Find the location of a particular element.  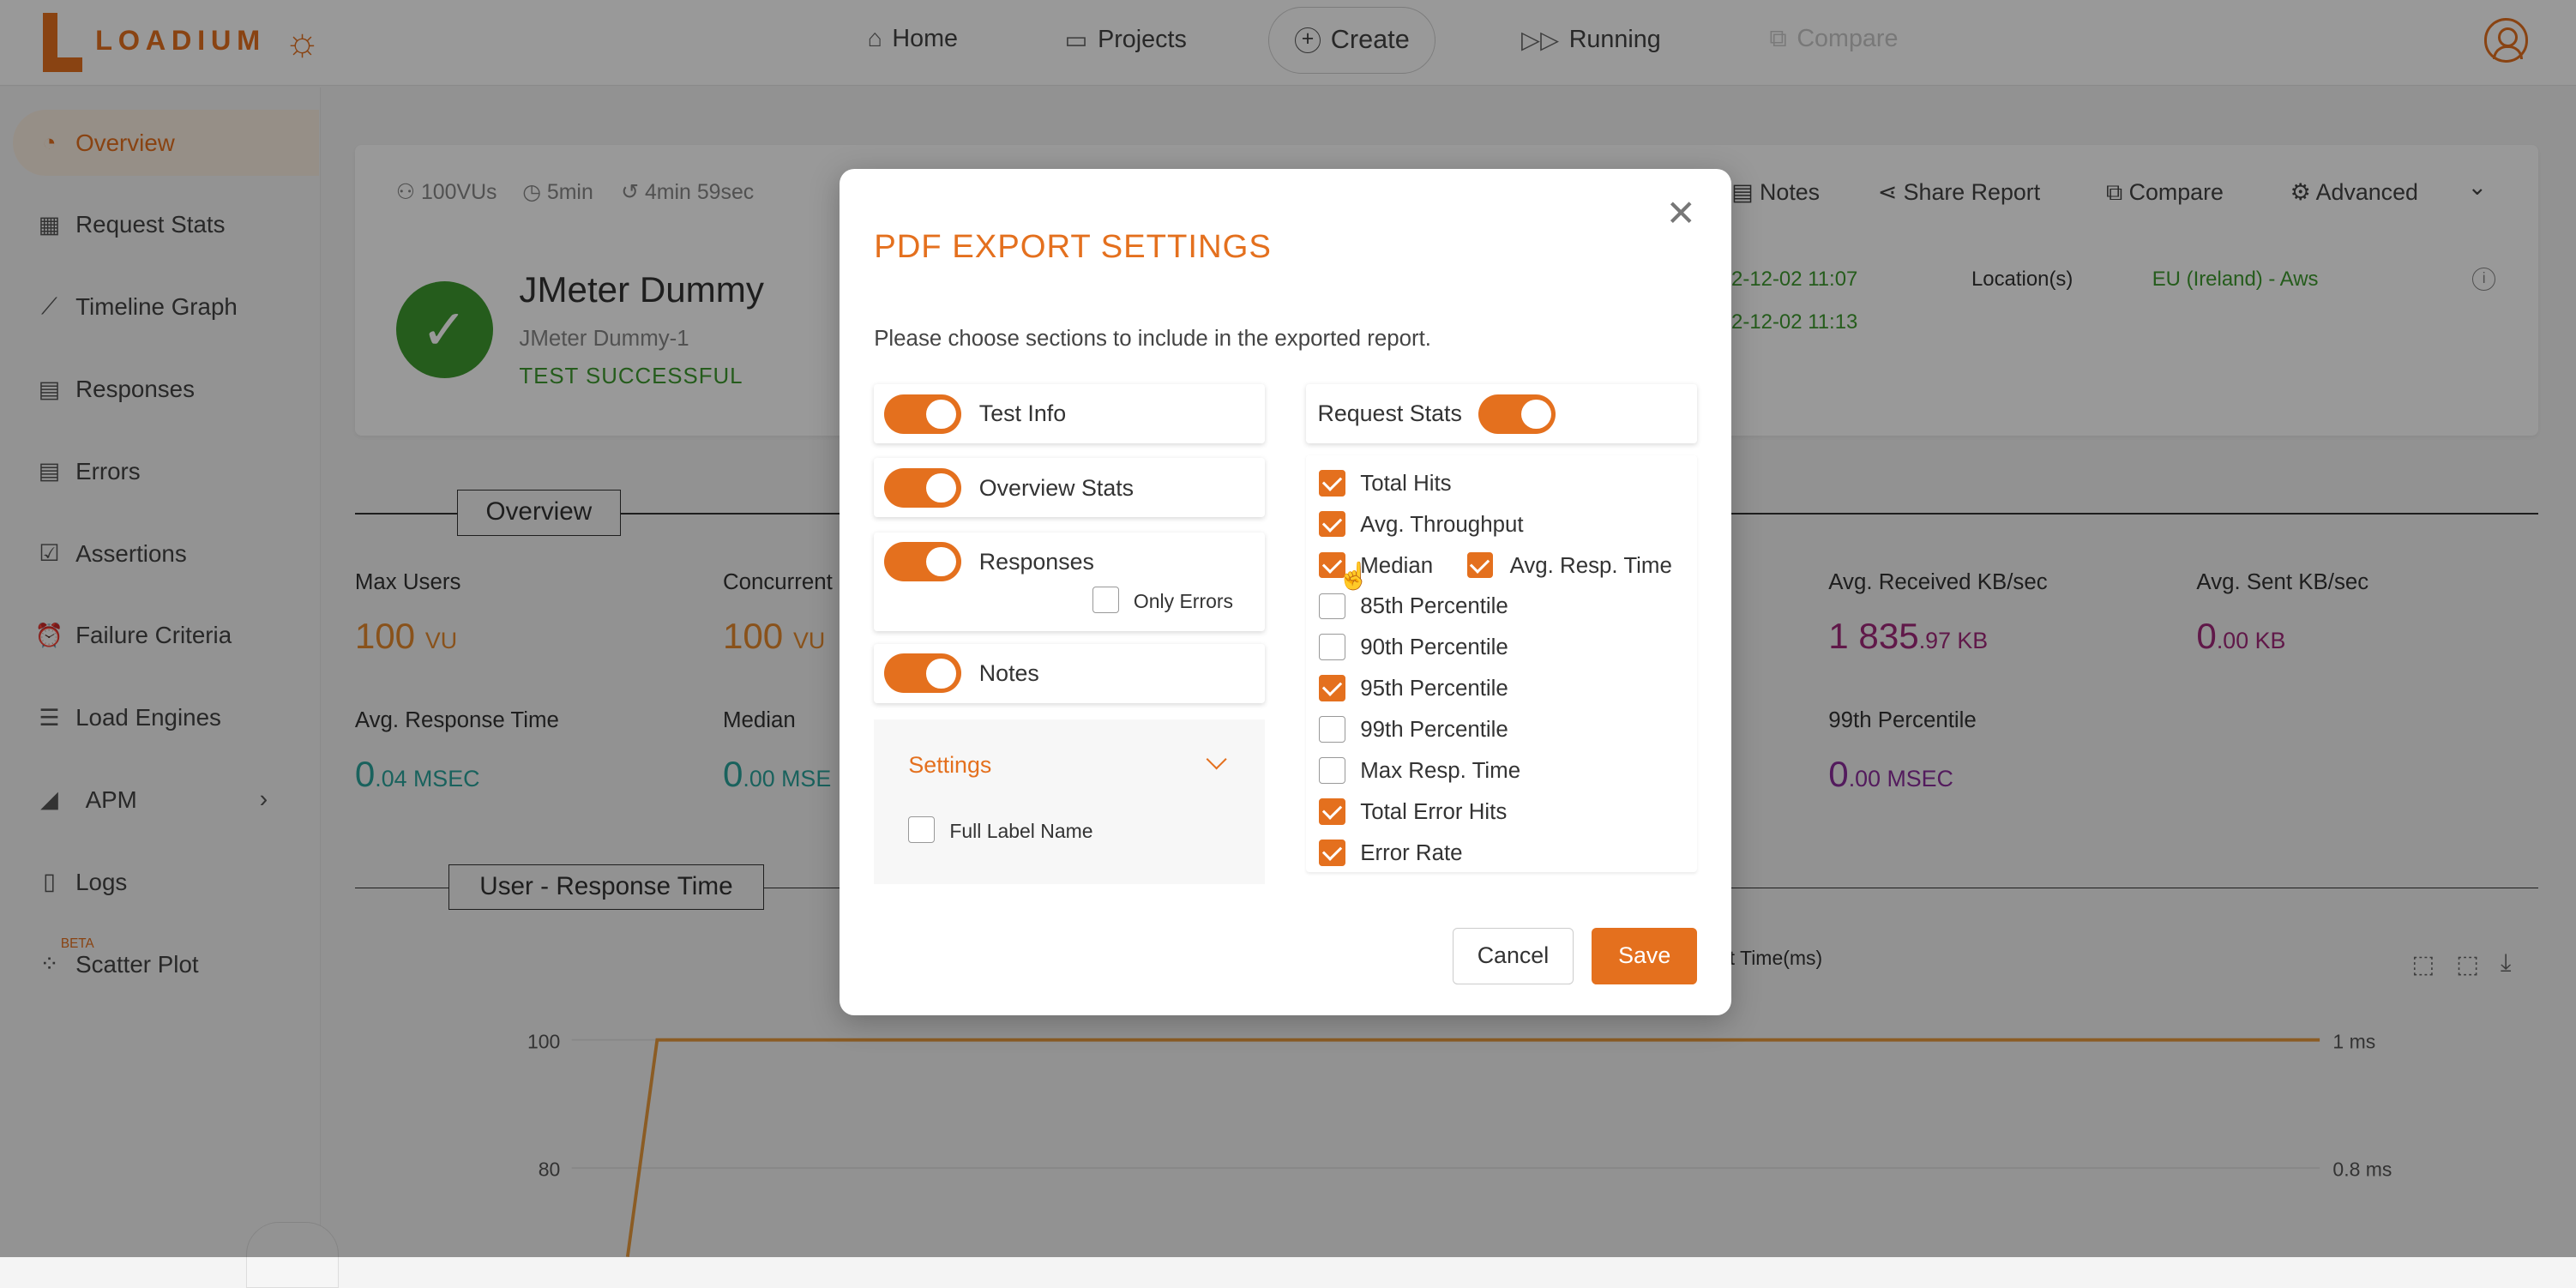

avg-resp-time-label: Avg. Resp. Time is located at coordinates (1590, 565).